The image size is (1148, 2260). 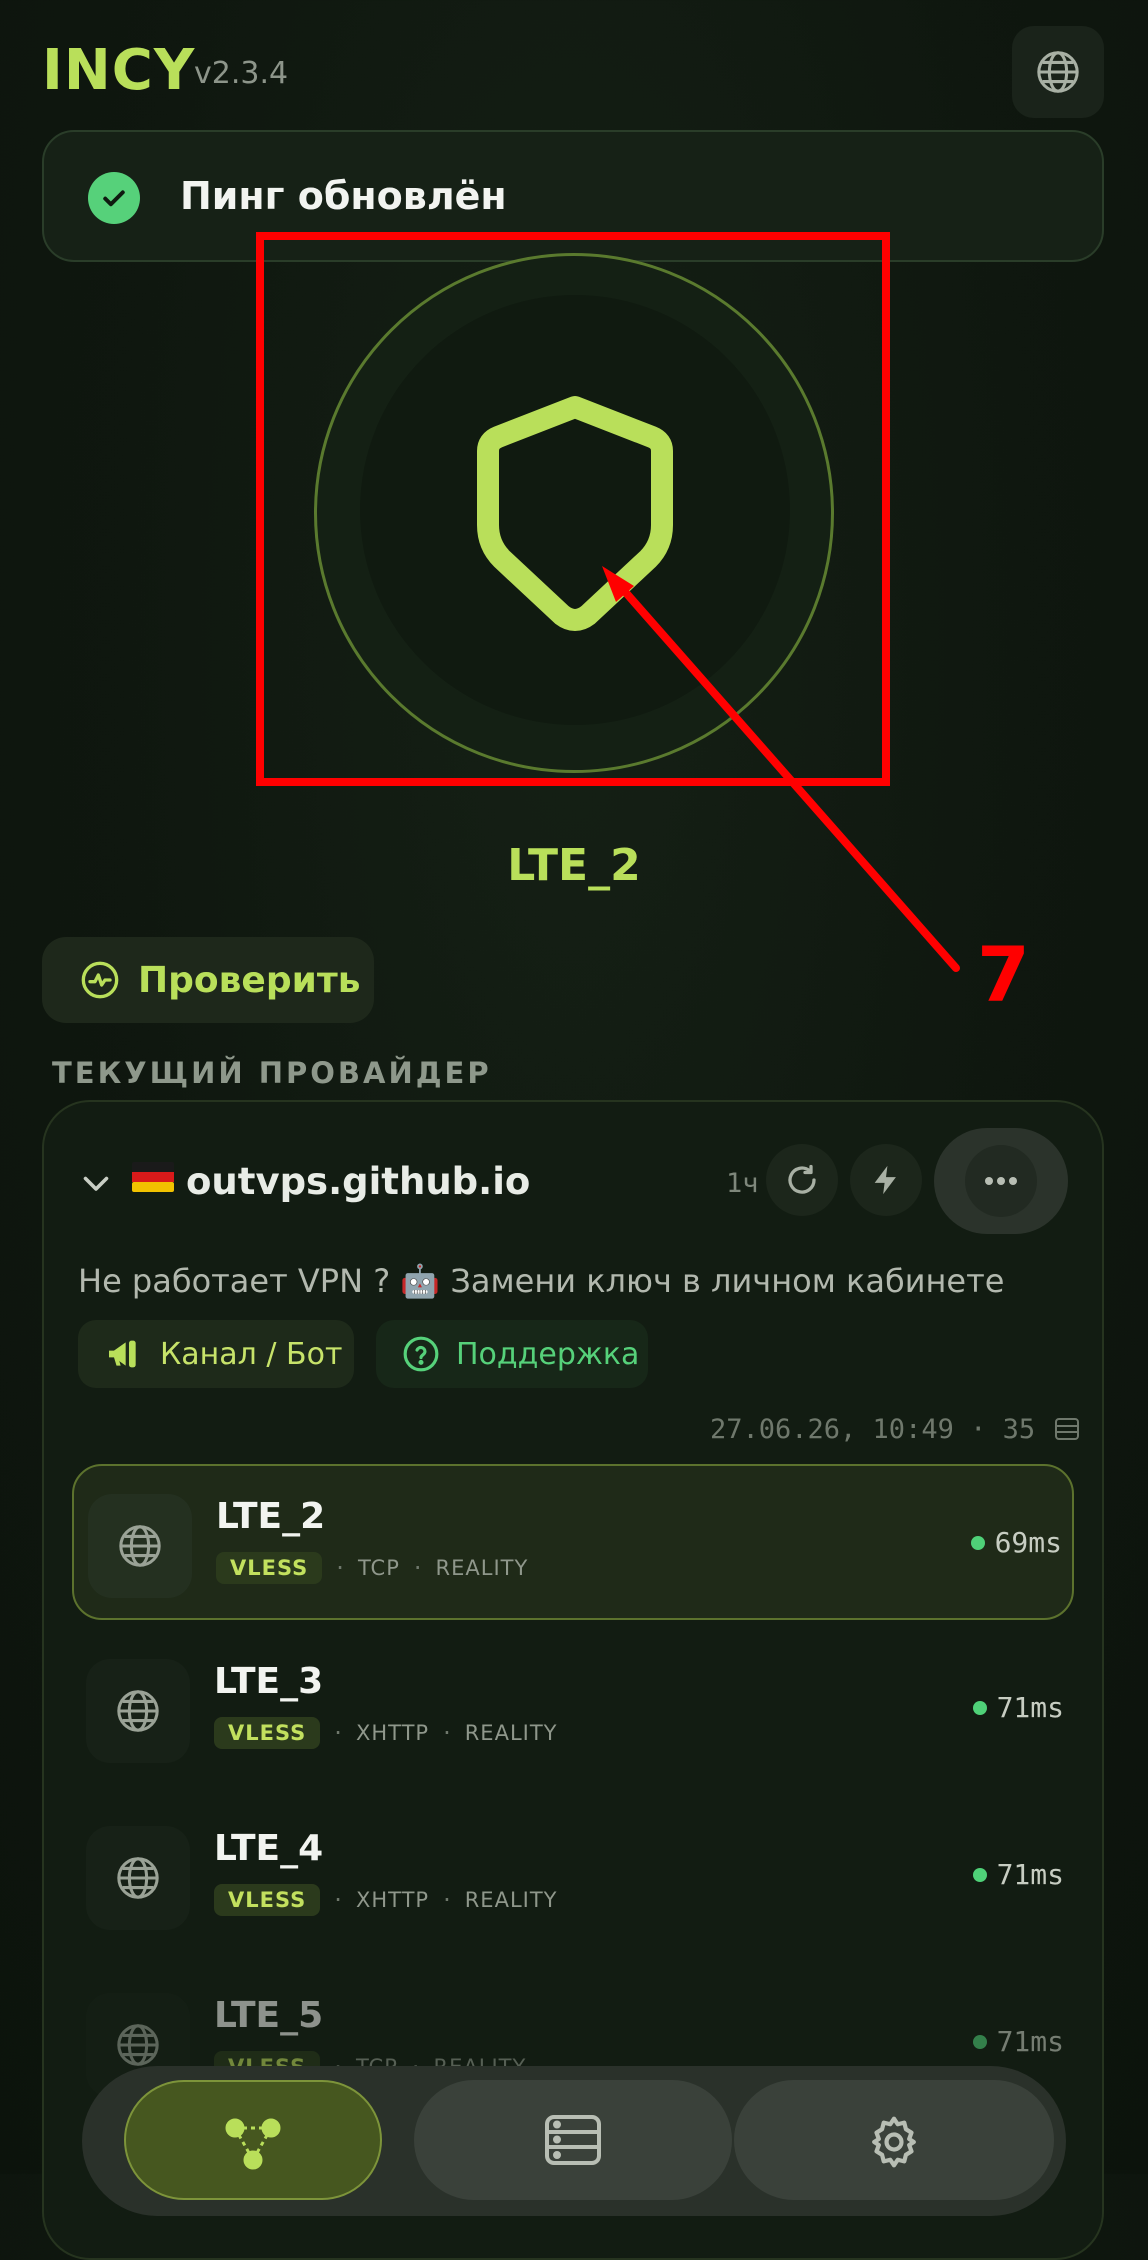 What do you see at coordinates (548, 1354) in the screenshot?
I see `support-label: Поддержка` at bounding box center [548, 1354].